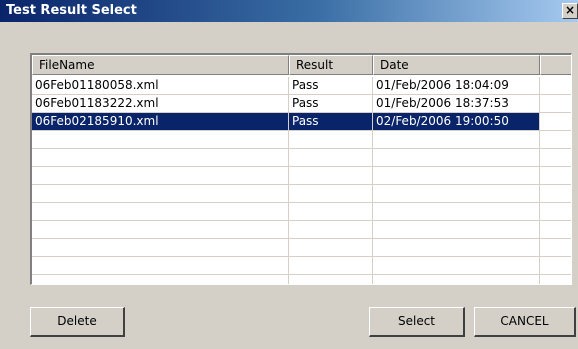  Describe the element at coordinates (456, 65) in the screenshot. I see `column-header-date: Date` at that location.